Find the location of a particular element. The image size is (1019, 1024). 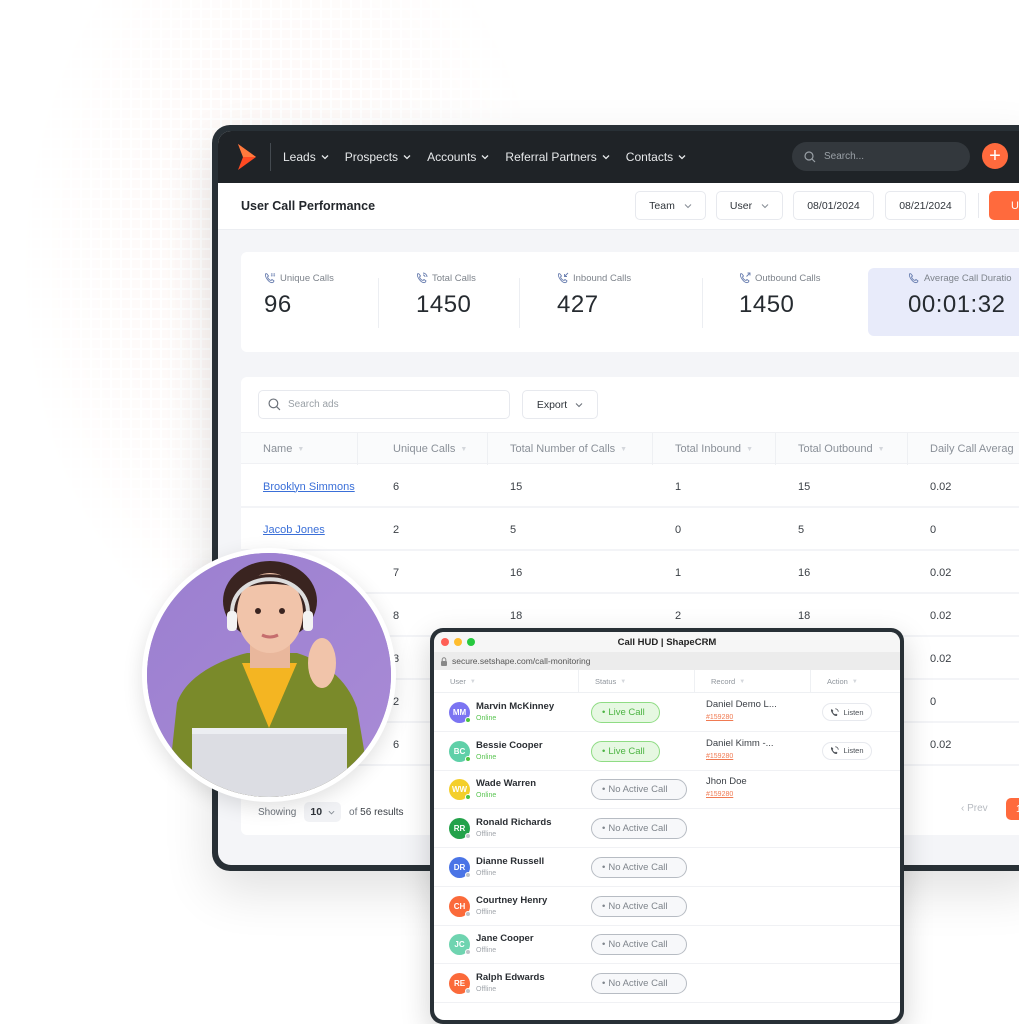

nav-item-prospects: Prospects is located at coordinates (378, 157).